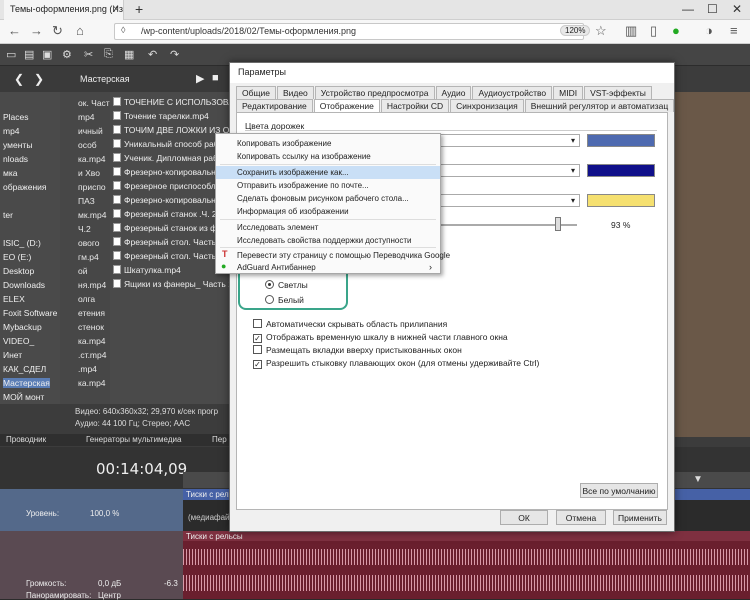 This screenshot has width=750, height=600. What do you see at coordinates (87, 145) in the screenshot?
I see `list-item: особ` at bounding box center [87, 145].